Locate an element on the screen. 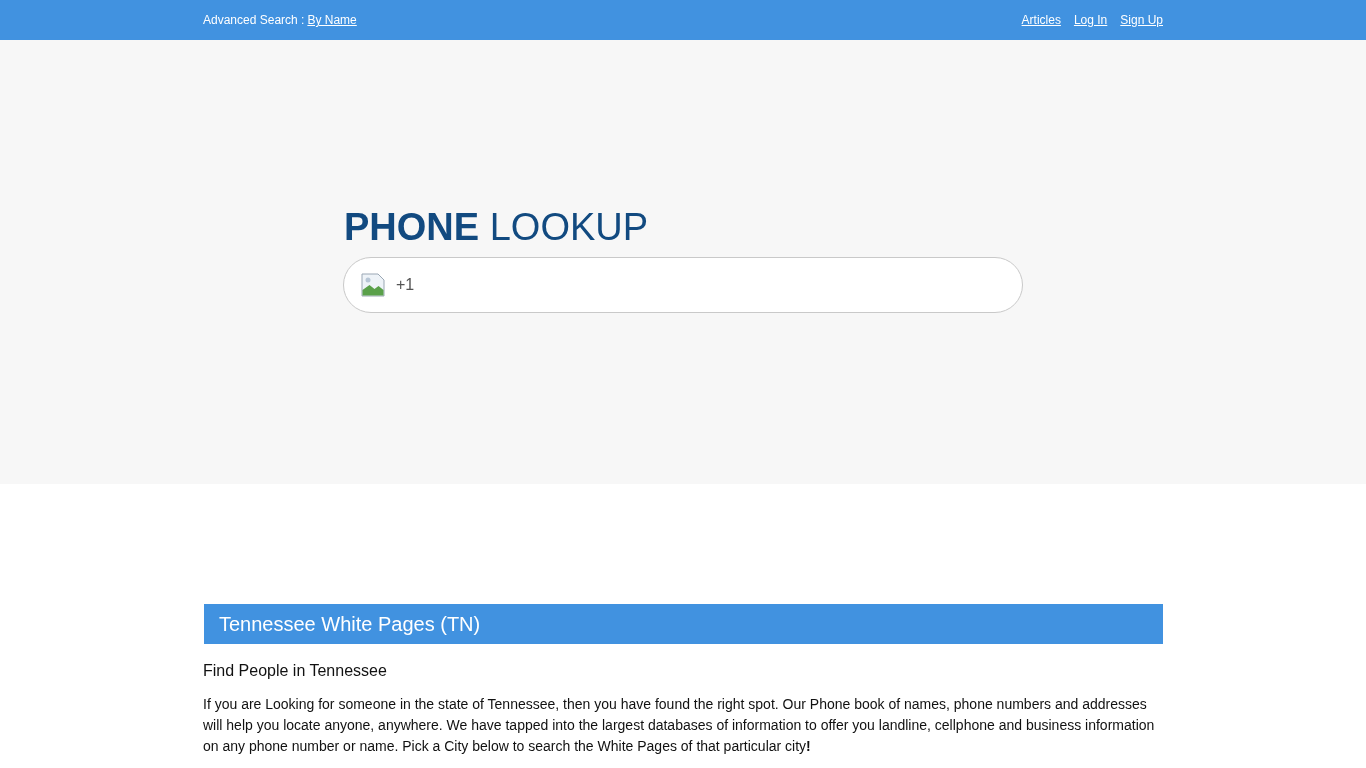 This screenshot has height=768, width=1366. section-title: Tennessee White Pages (TN) is located at coordinates (350, 624).